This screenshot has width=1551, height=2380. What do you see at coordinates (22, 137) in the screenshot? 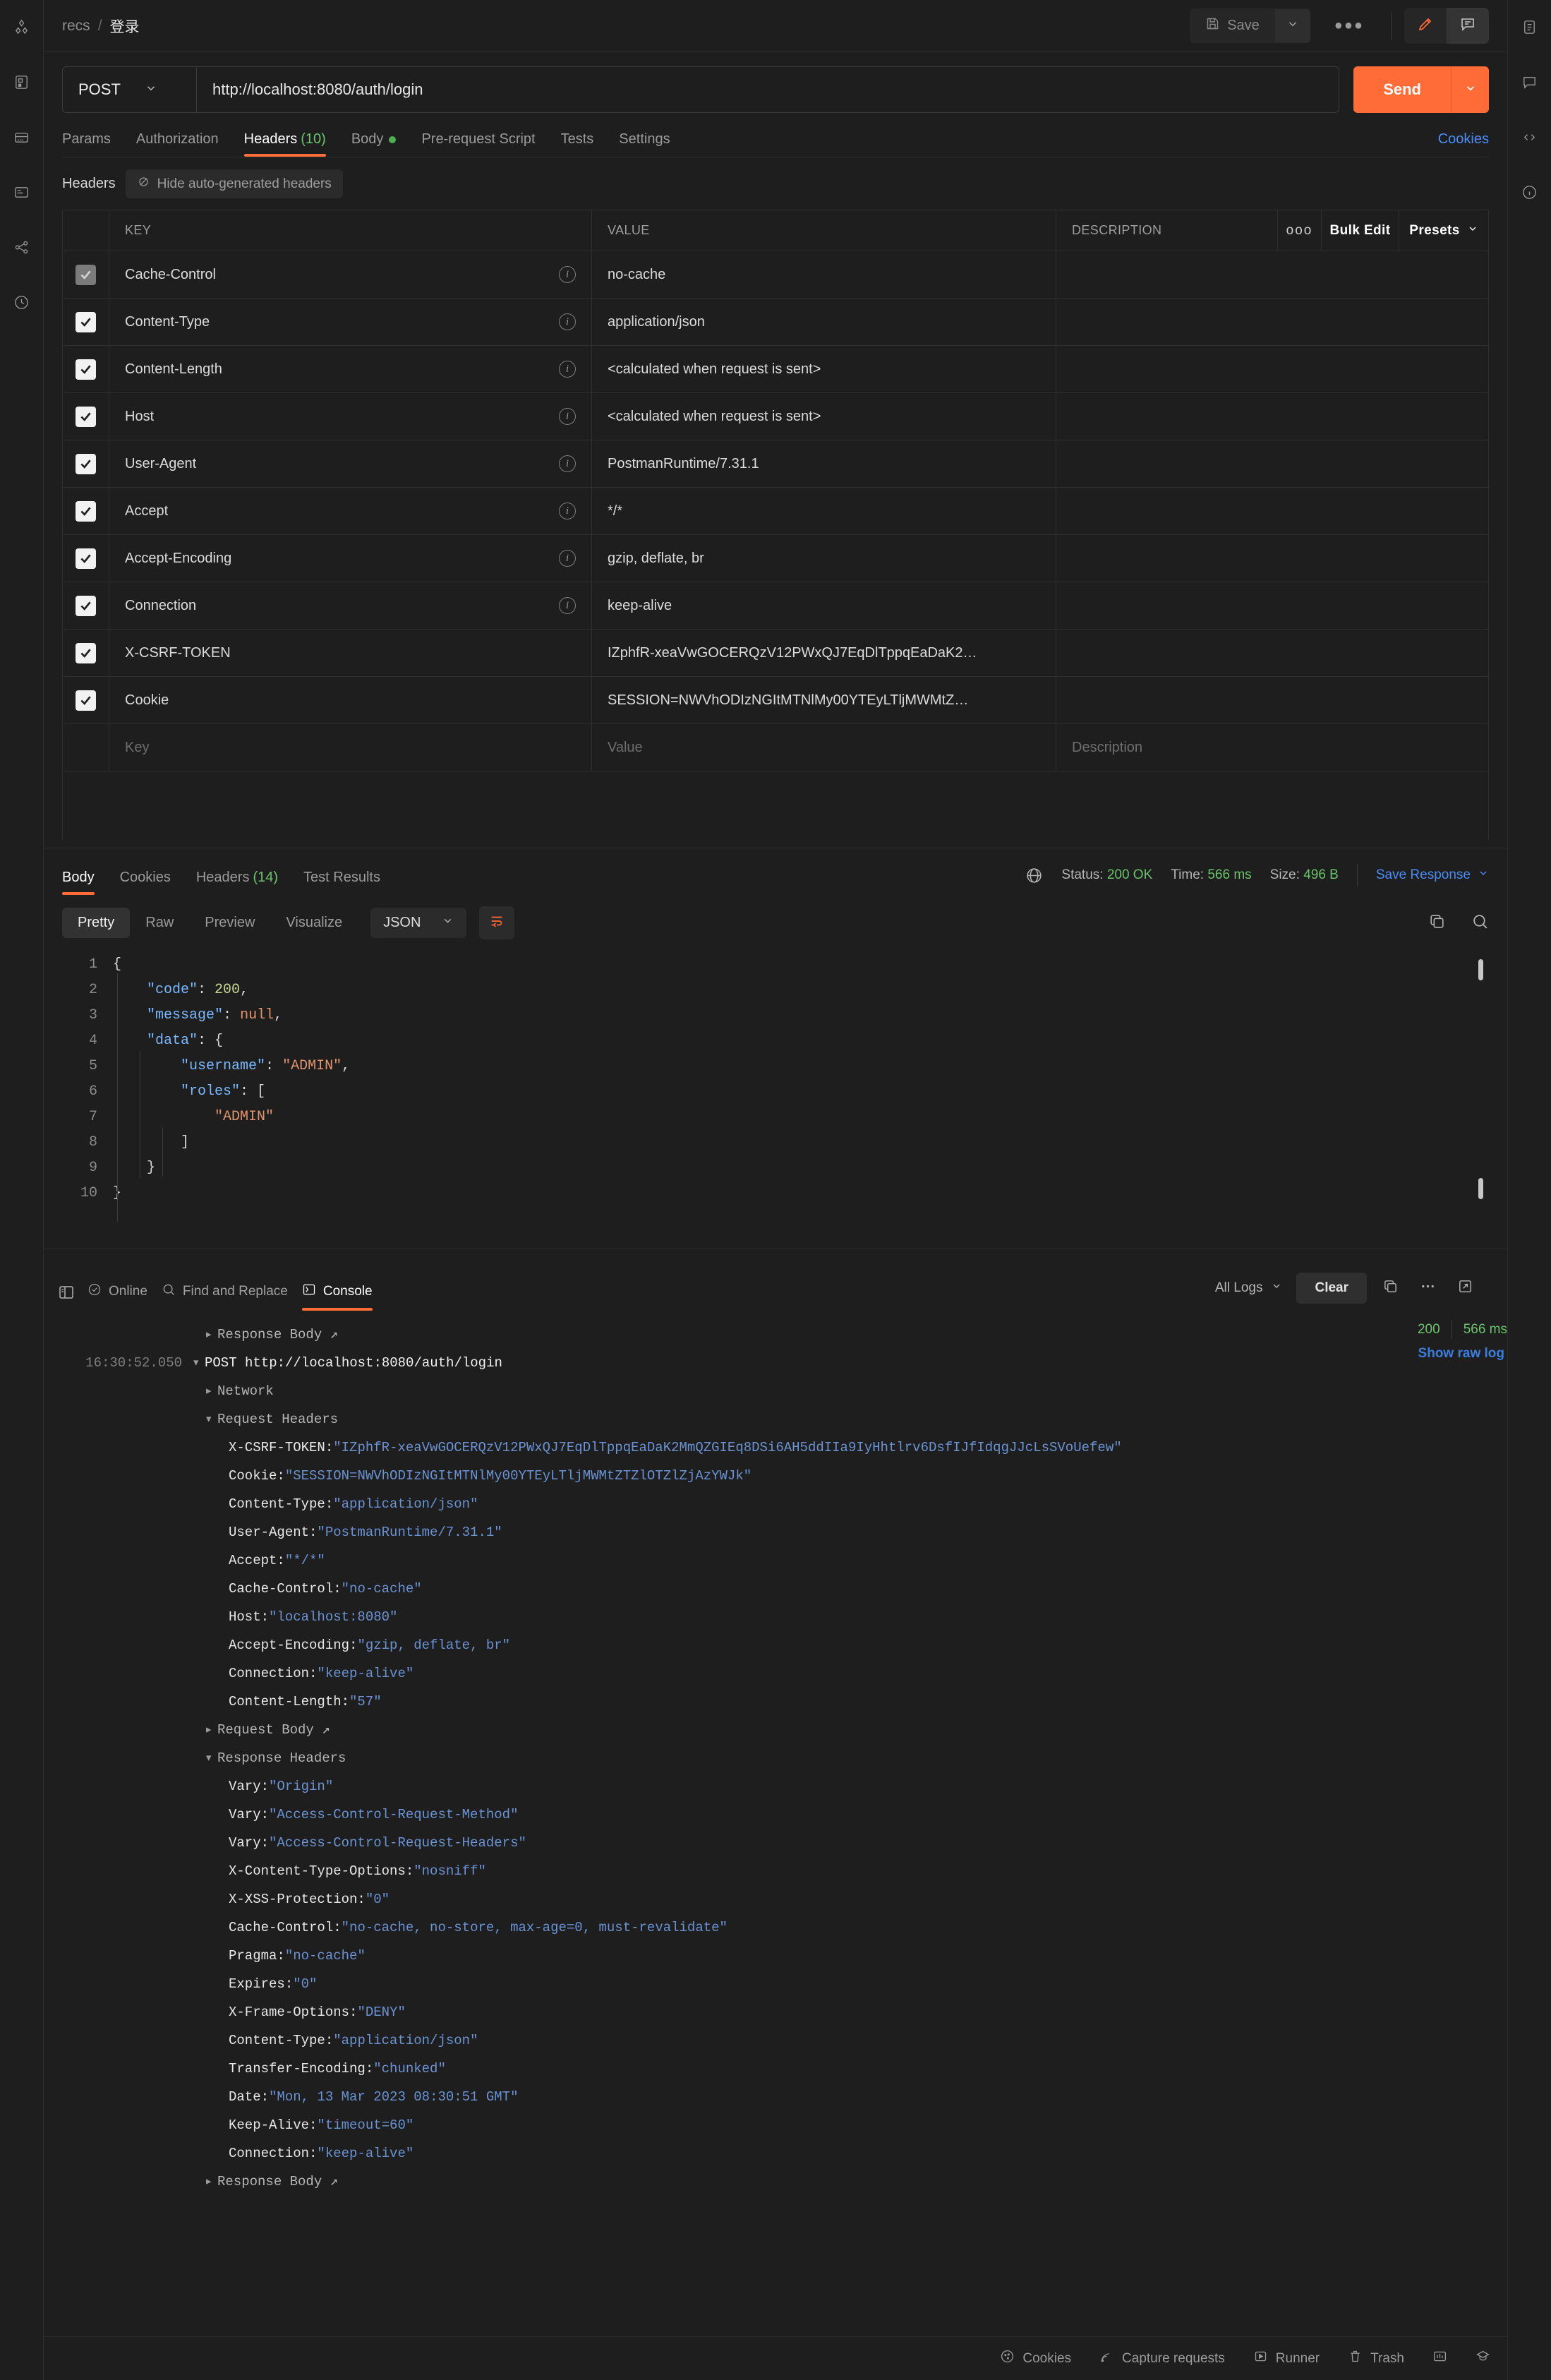
I see `apis-icon` at bounding box center [22, 137].